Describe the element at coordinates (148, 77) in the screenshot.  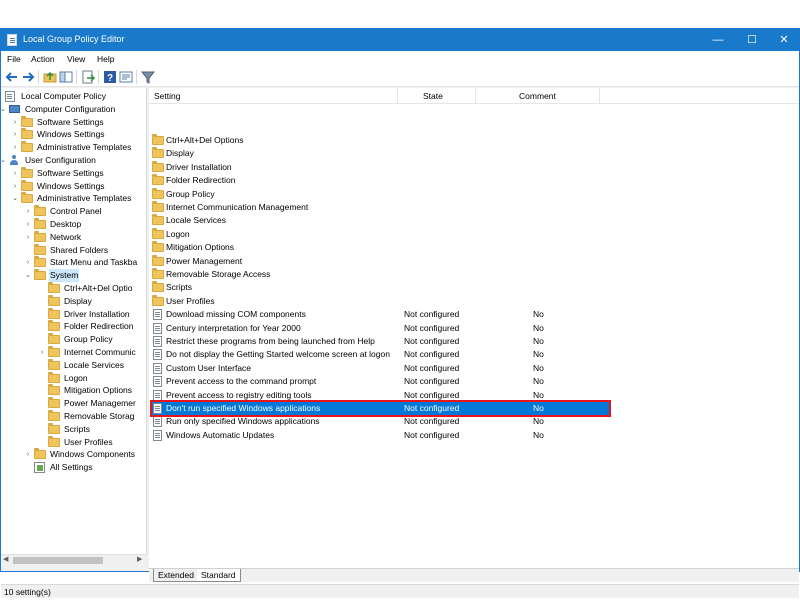
I see `filter-icon` at that location.